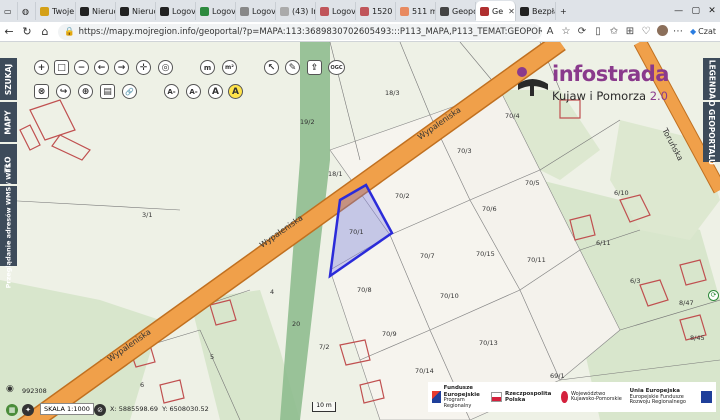 Image resolution: width=720 pixels, height=420 pixels. What do you see at coordinates (364, 290) in the screenshot?
I see `parcel-label: 70/8` at bounding box center [364, 290].